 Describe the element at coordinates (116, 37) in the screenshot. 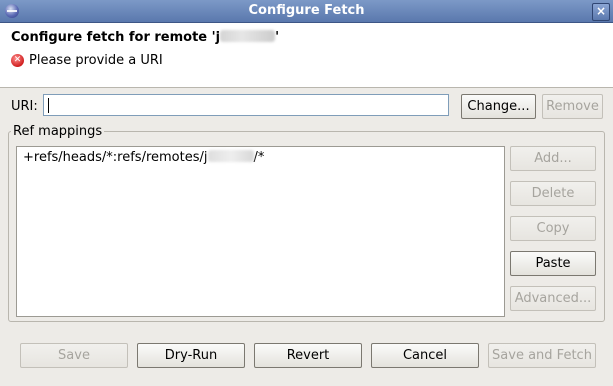

I see `heading-prefix: Configure fetch for remote 'j` at that location.